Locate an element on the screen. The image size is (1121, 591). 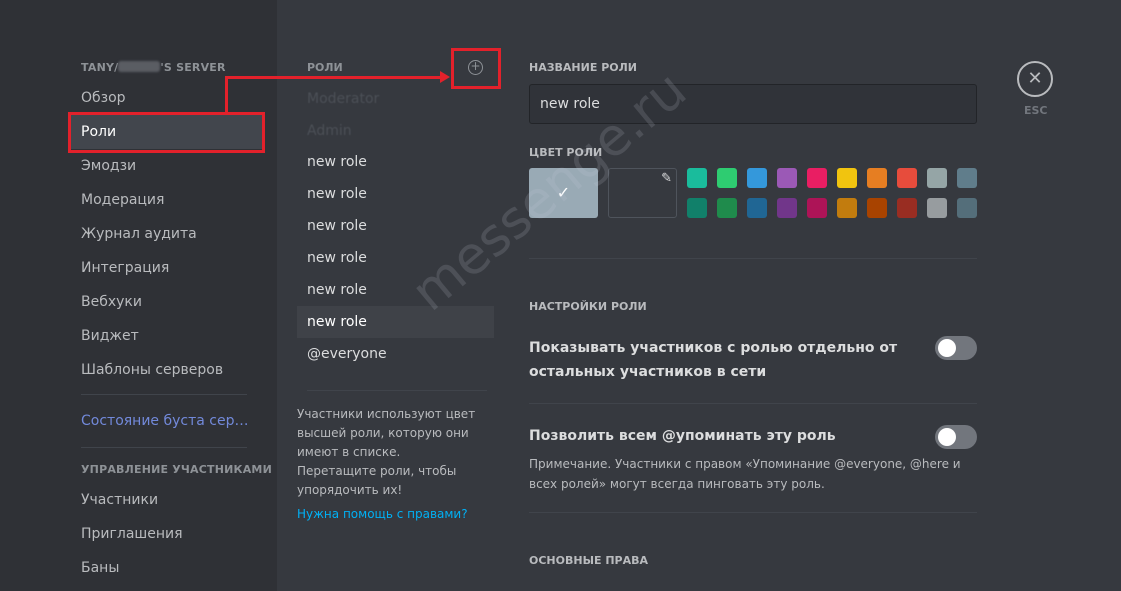
permissions-help-link: Нужна помощь с правами? is located at coordinates (382, 514).